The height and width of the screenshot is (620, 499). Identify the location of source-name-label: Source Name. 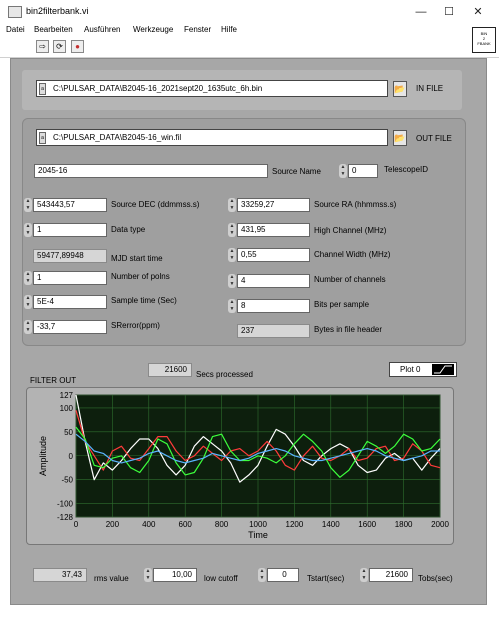
(296, 171).